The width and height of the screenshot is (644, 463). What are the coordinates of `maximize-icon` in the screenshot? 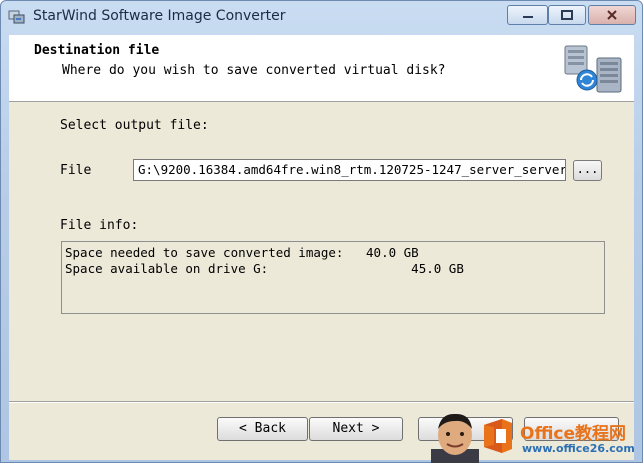 It's located at (567, 15).